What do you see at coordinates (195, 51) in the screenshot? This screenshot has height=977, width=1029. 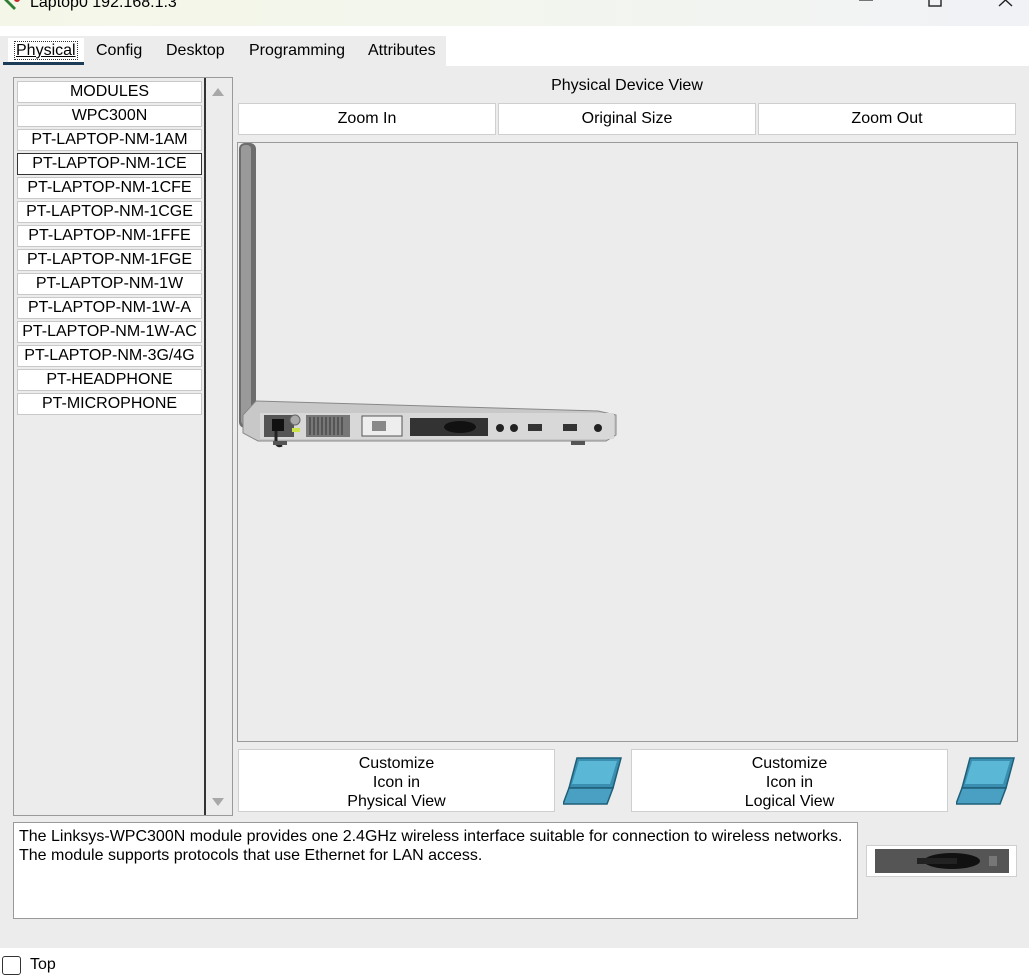 I see `tab-desktop: Desktop` at bounding box center [195, 51].